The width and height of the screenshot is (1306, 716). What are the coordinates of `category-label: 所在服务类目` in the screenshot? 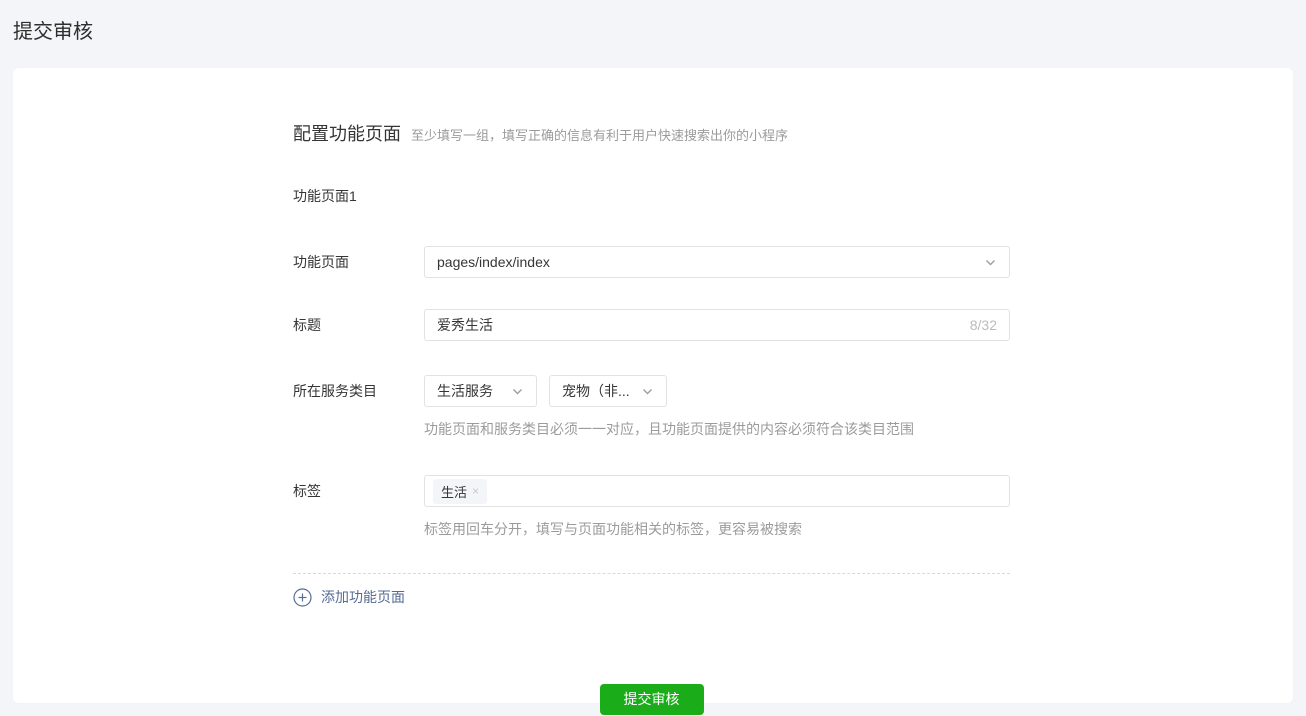 It's located at (335, 391).